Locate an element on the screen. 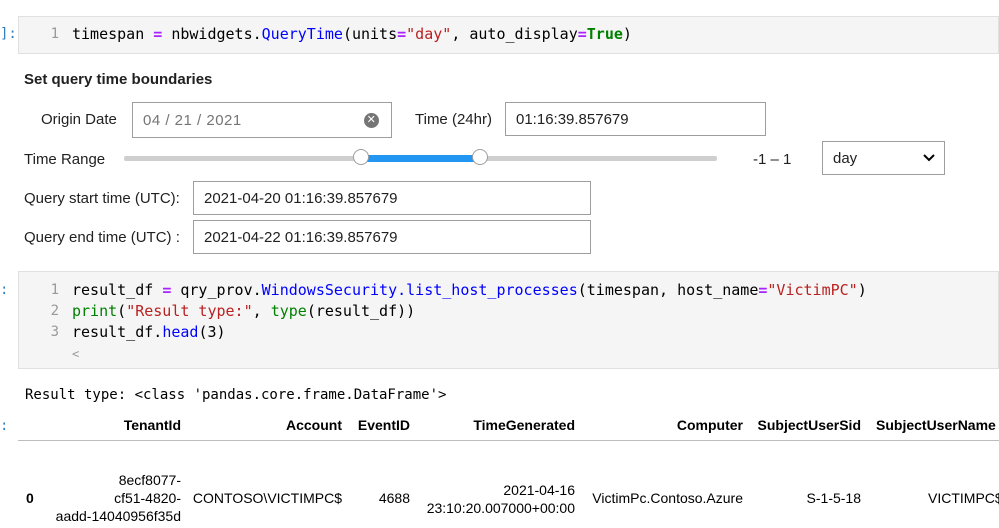 The image size is (999, 528). clear-icon: ✕ is located at coordinates (371, 120).